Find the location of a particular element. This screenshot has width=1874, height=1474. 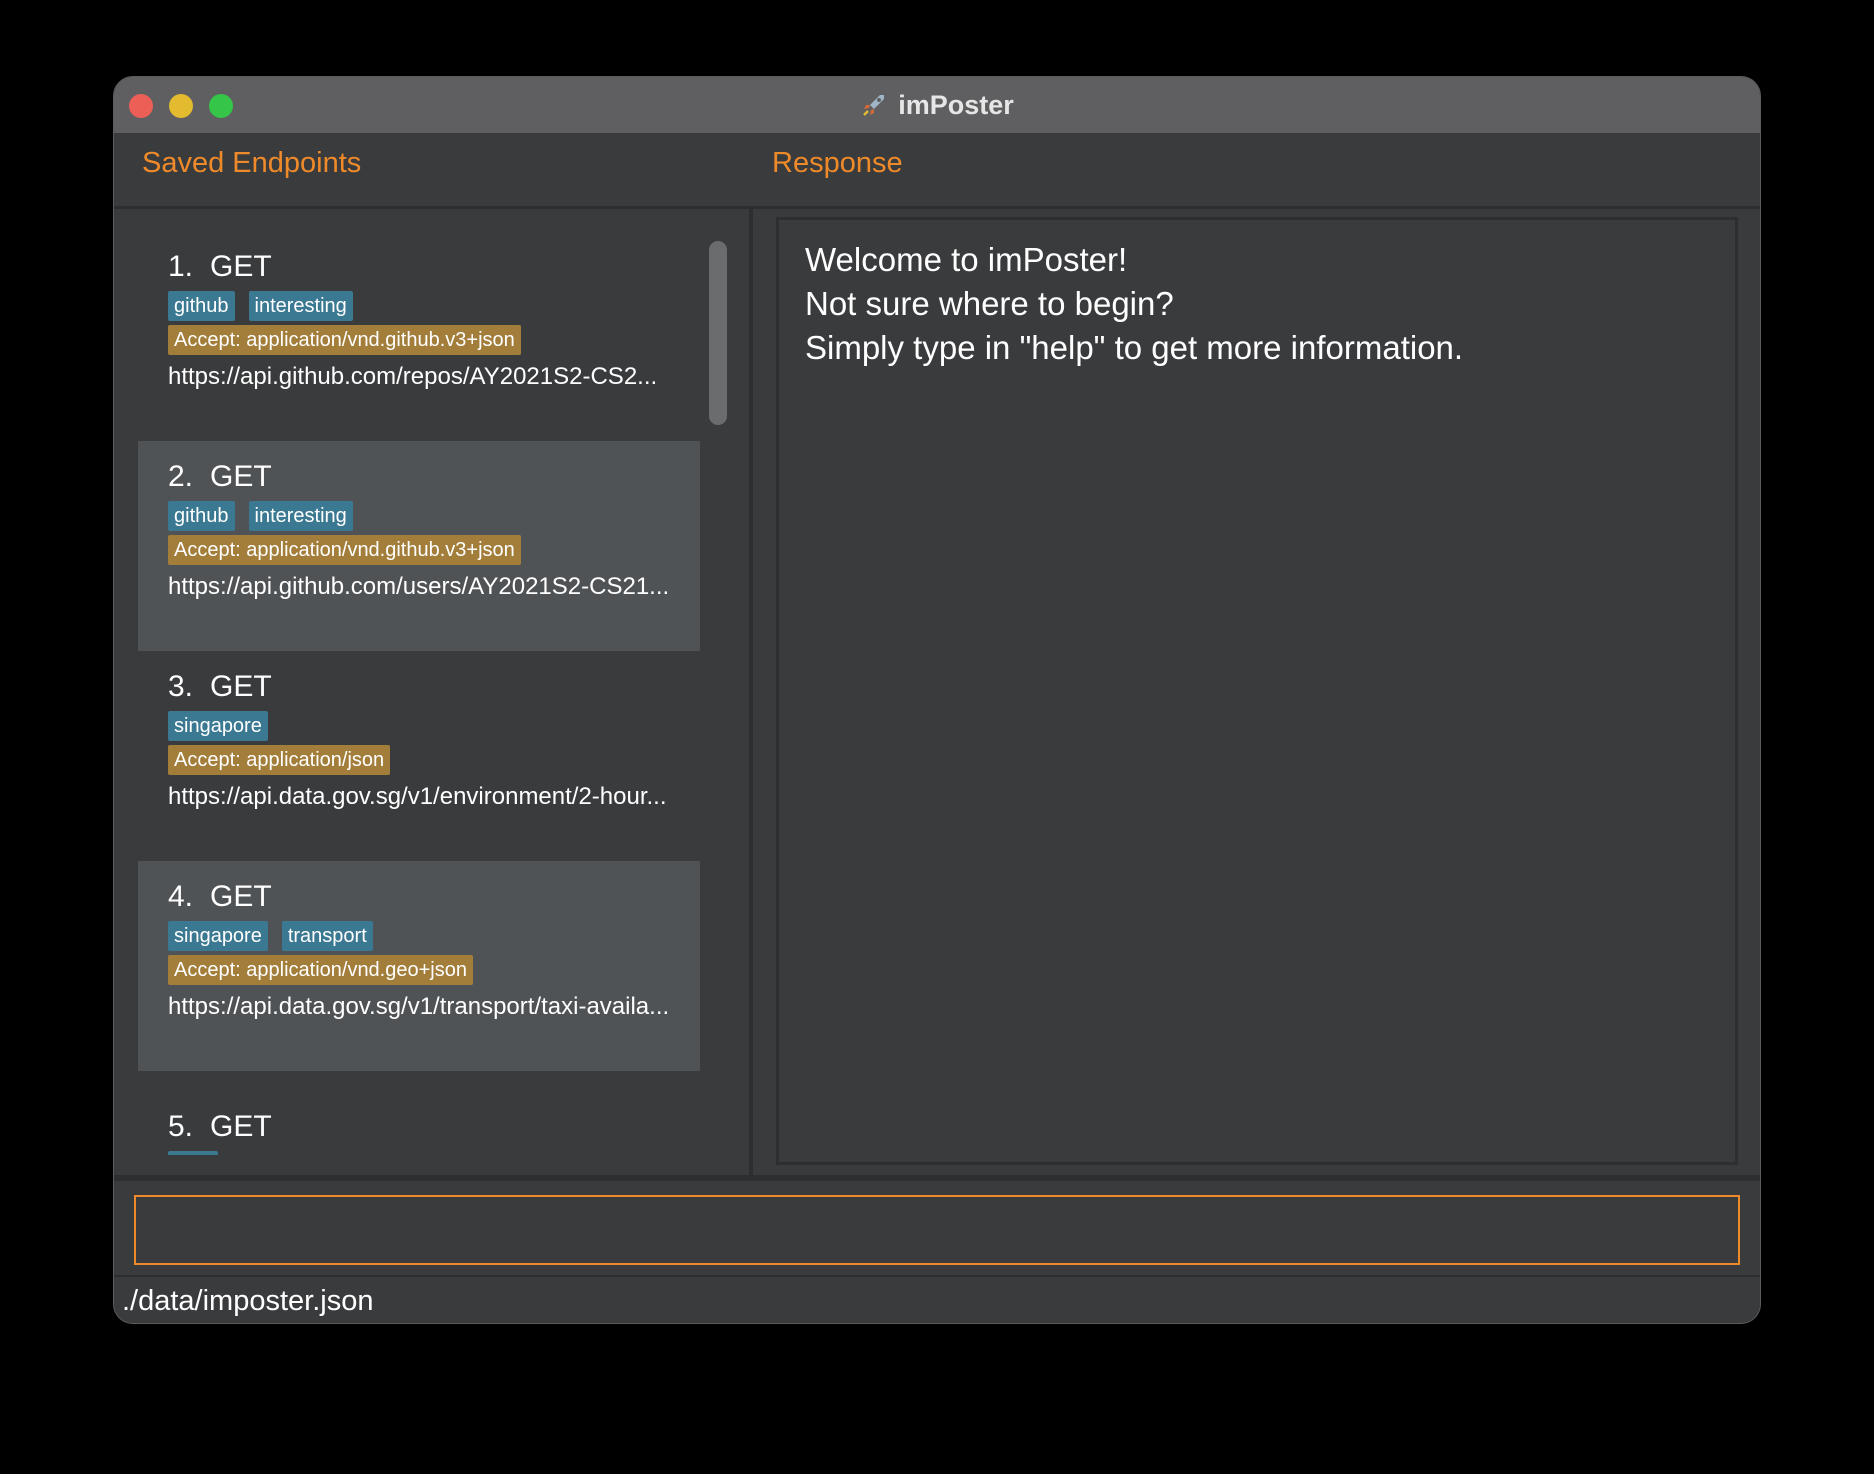

status-bar: ./data/imposter.json is located at coordinates (937, 1299).